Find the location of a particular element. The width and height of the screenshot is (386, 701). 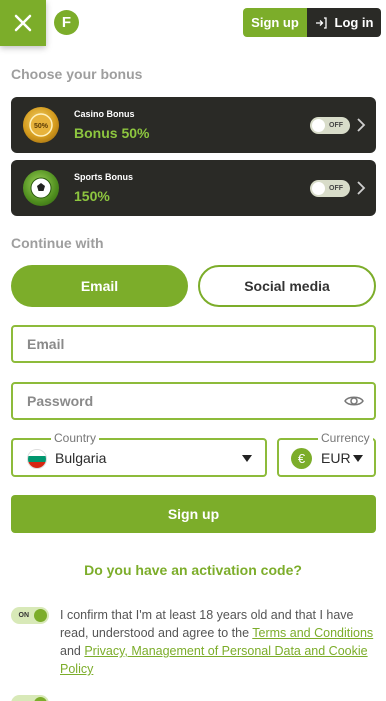

bonus-section-title: Choose your bonus is located at coordinates (77, 74).